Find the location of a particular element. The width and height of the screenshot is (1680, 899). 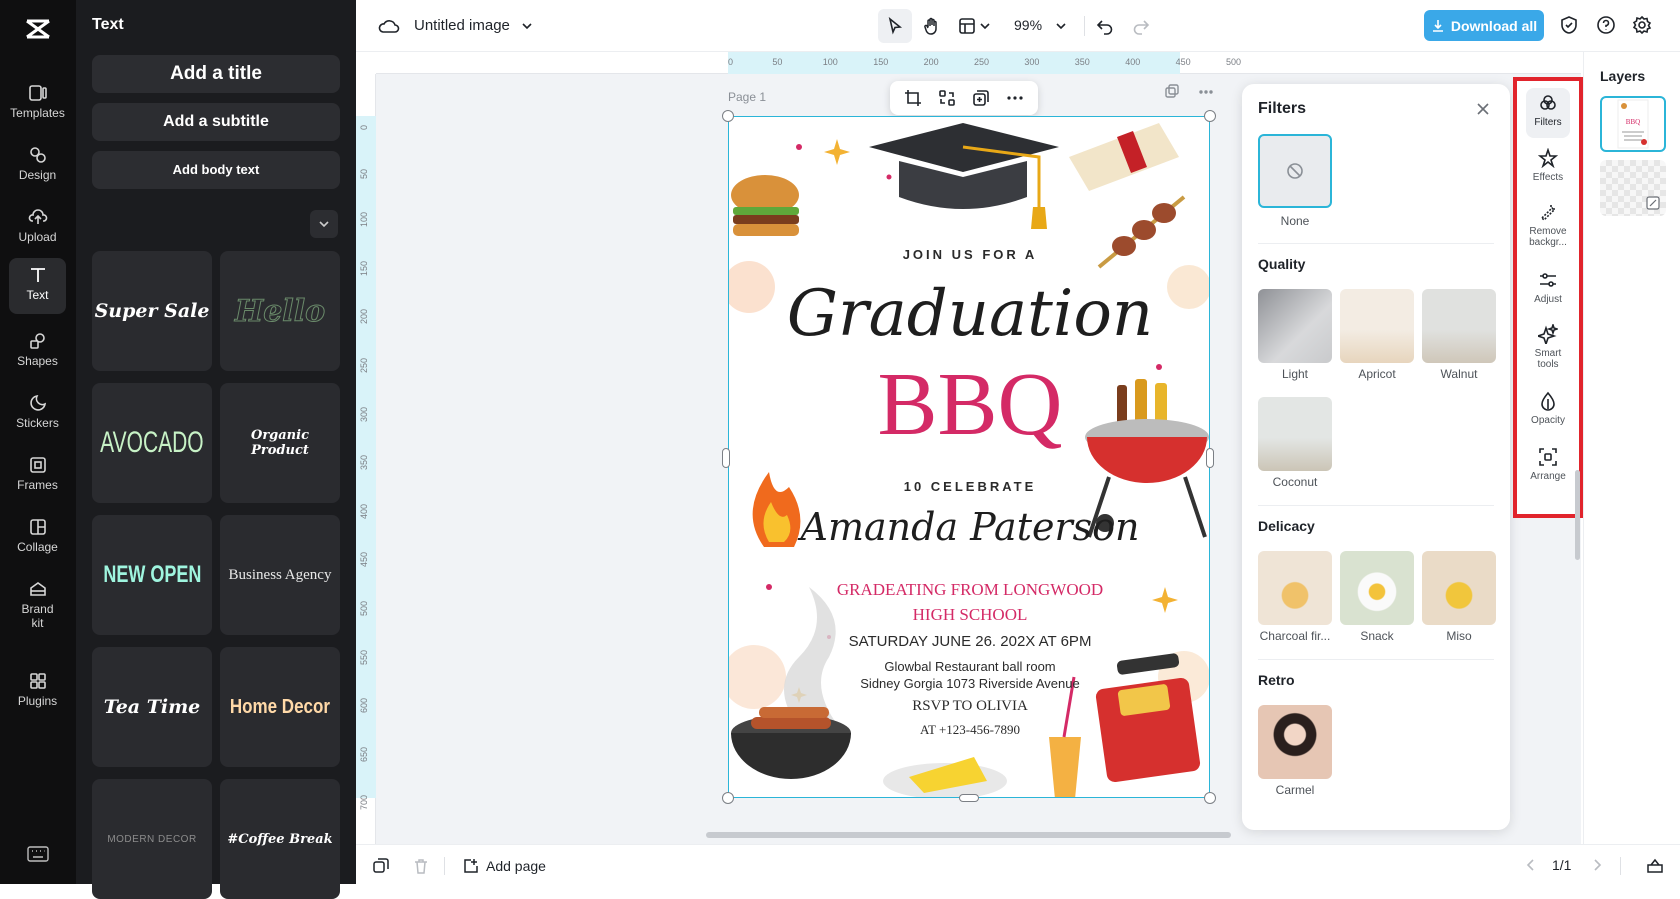

rail-item-collage: Collage is located at coordinates (37, 538).